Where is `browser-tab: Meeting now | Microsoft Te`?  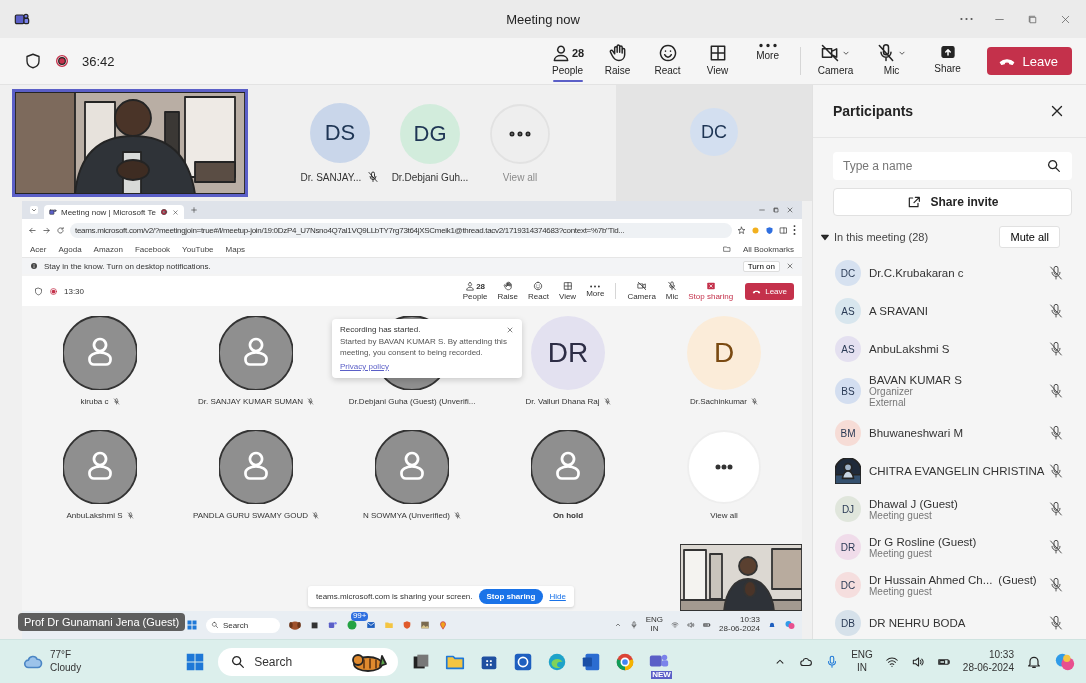 browser-tab: Meeting now | Microsoft Te is located at coordinates (114, 212).